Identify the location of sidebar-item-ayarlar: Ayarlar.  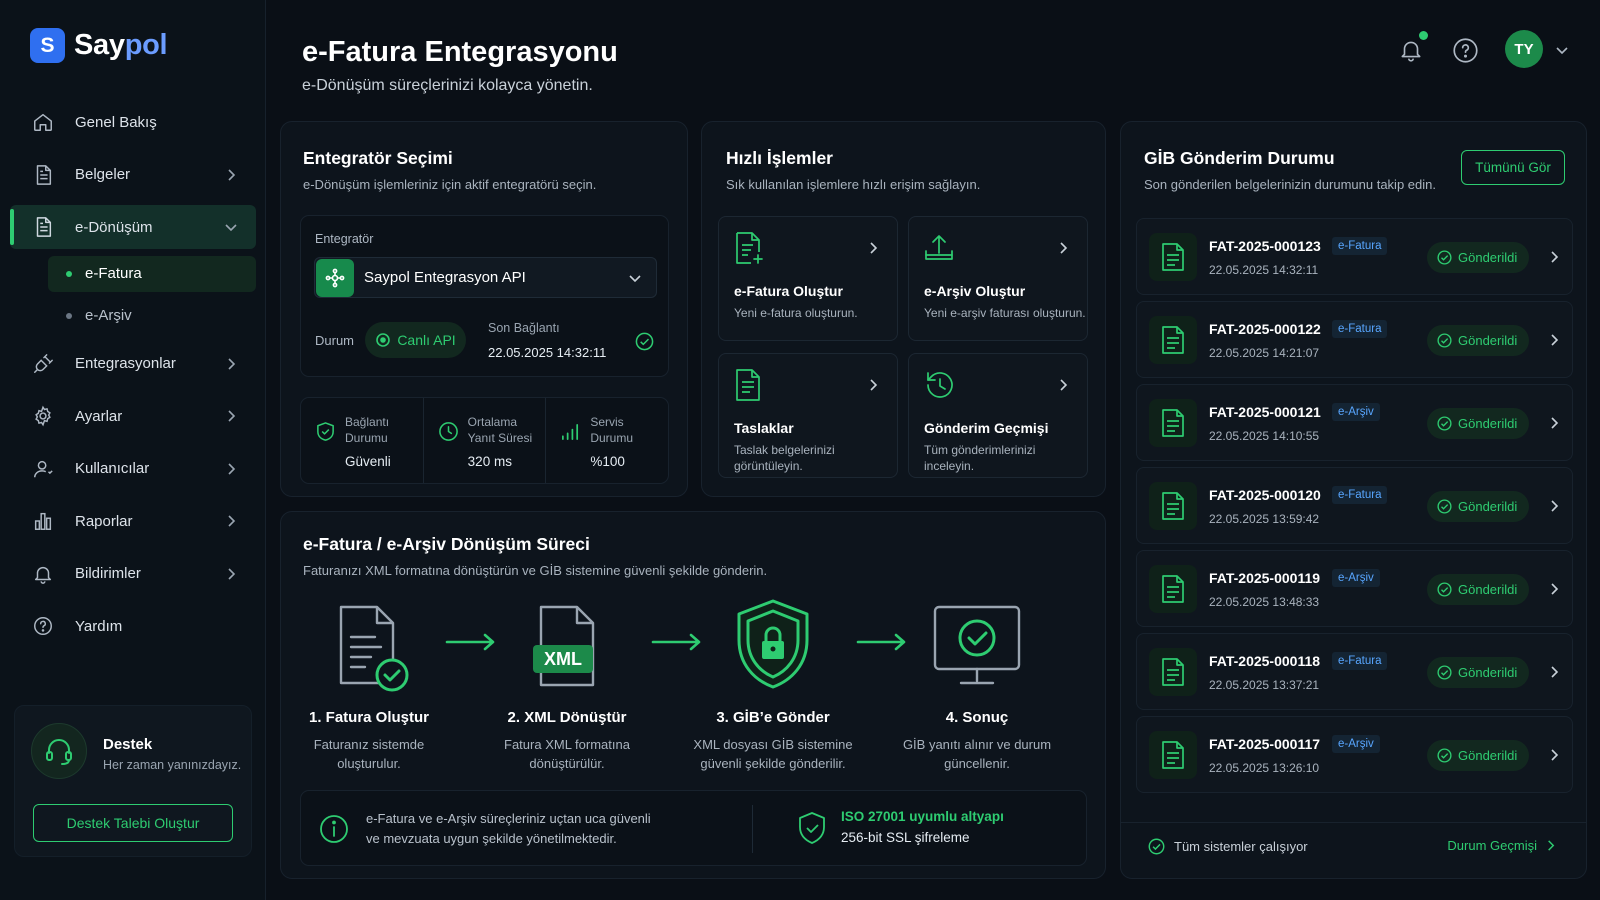
(133, 416).